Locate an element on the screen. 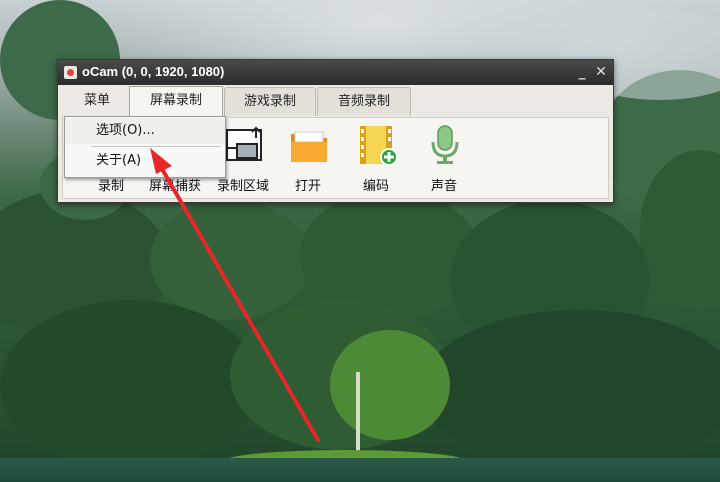 The height and width of the screenshot is (482, 720). window-title: oCam (0, 0, 1920, 1080) is located at coordinates (153, 71).